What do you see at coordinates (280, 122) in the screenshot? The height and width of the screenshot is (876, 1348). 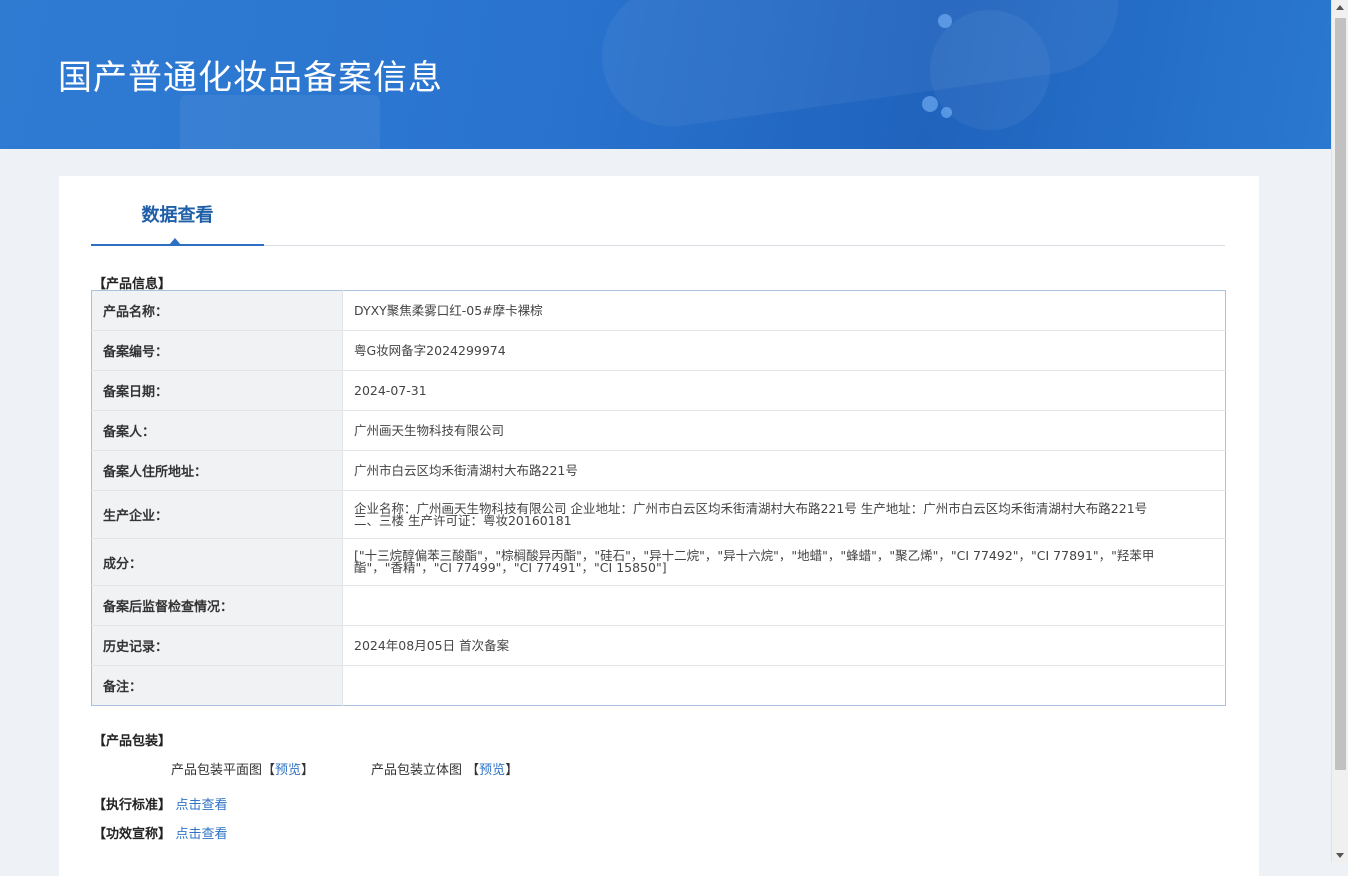 I see `banner-decoration` at bounding box center [280, 122].